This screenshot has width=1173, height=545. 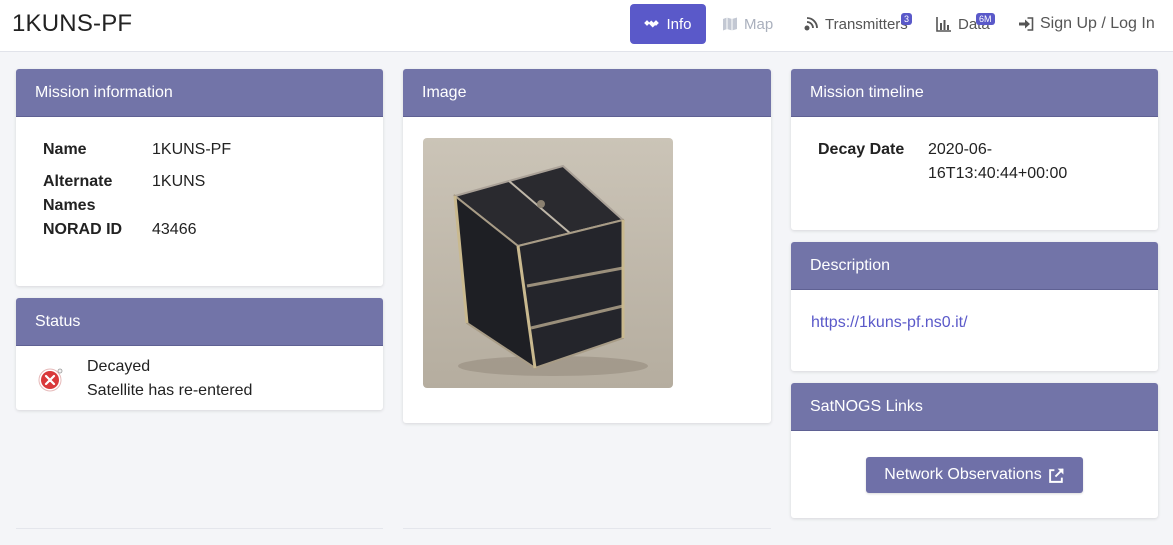 What do you see at coordinates (811, 24) in the screenshot?
I see `broadcast-icon` at bounding box center [811, 24].